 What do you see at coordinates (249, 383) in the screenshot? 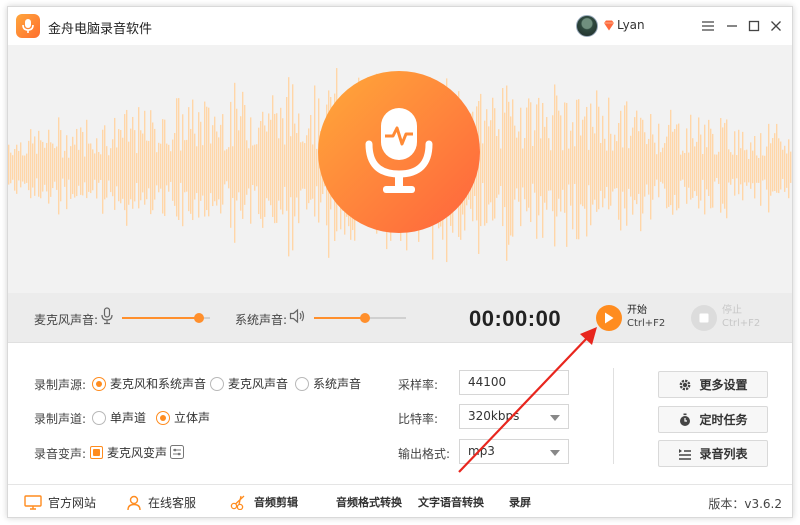
I see `source-option-1: 麦克风声音` at bounding box center [249, 383].